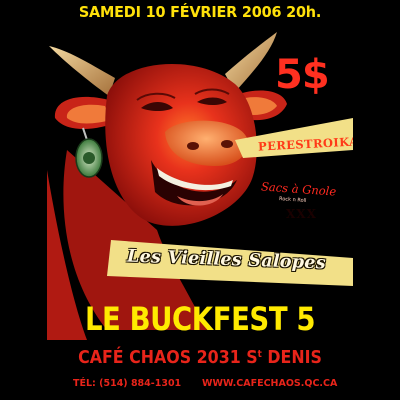 The height and width of the screenshot is (400, 400). I want to click on event-title: LE BUCKFEST 5, so click(200, 319).